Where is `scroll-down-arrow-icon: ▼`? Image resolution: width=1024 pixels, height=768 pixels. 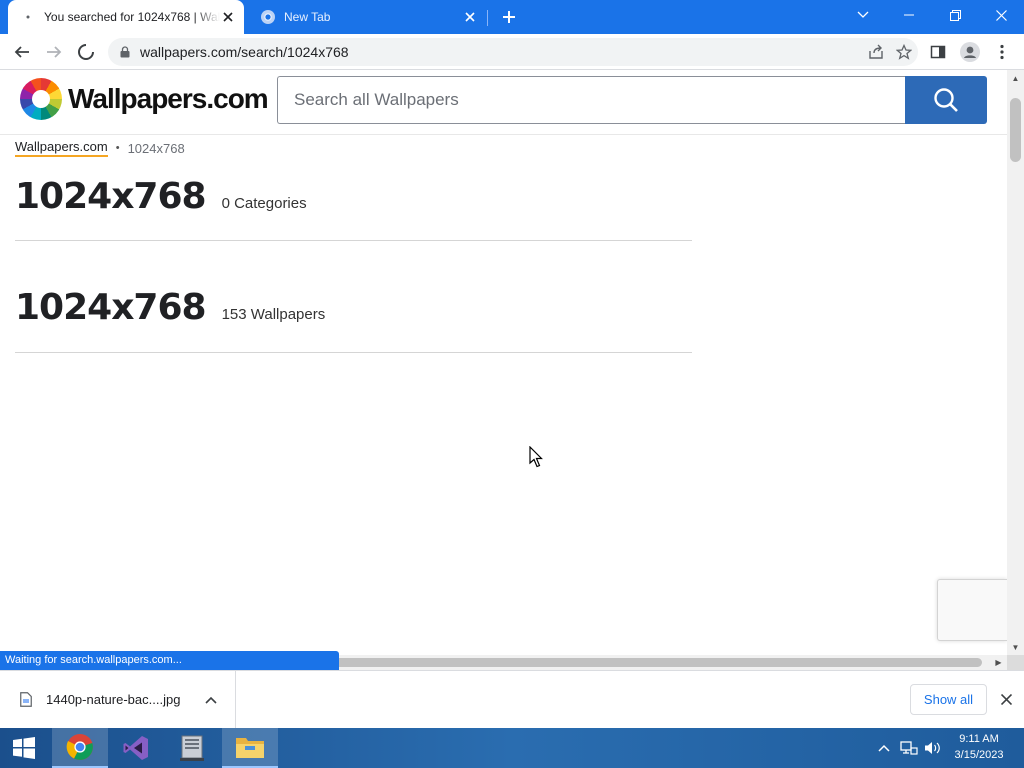 scroll-down-arrow-icon: ▼ is located at coordinates (1015, 647).